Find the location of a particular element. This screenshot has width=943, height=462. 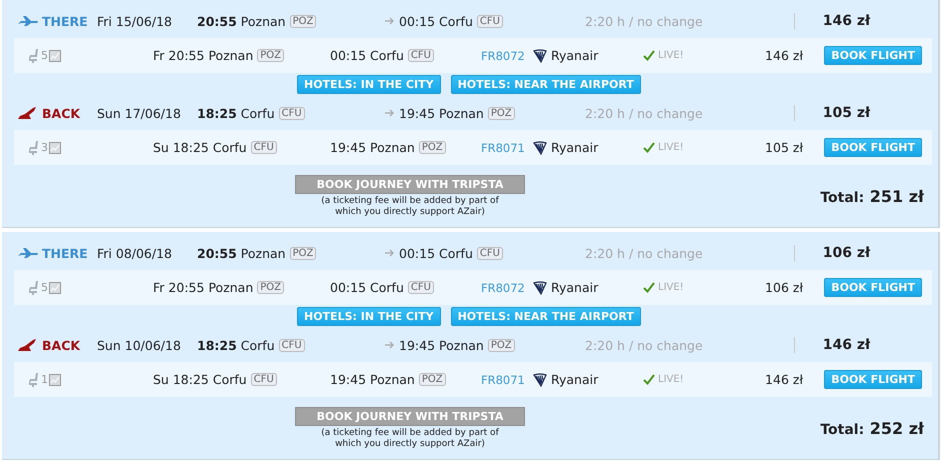

leg-price: 105 zł is located at coordinates (847, 113).